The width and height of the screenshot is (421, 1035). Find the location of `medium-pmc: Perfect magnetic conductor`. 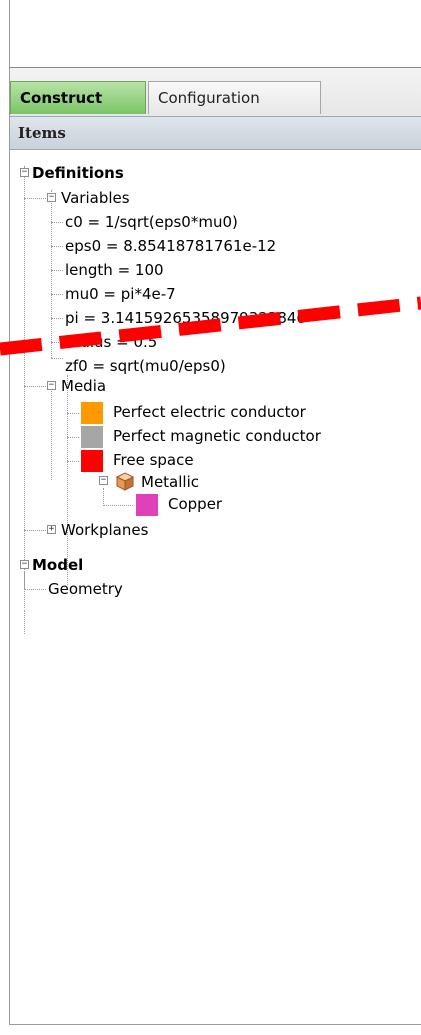

medium-pmc: Perfect magnetic conductor is located at coordinates (217, 436).